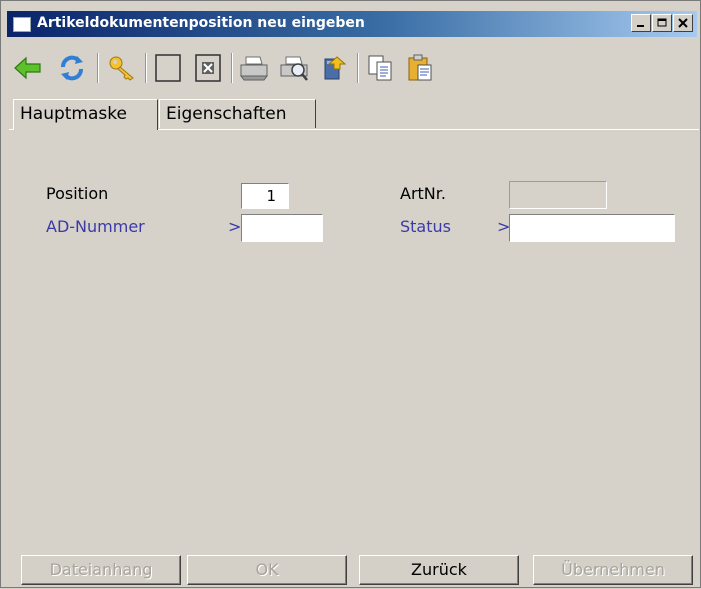 The height and width of the screenshot is (589, 701). Describe the element at coordinates (641, 23) in the screenshot. I see `minimize-button` at that location.